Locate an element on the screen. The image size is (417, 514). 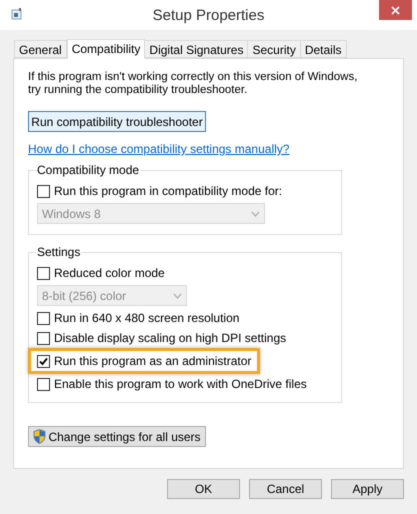
change-settings-button: Change settings for all users is located at coordinates (117, 436).